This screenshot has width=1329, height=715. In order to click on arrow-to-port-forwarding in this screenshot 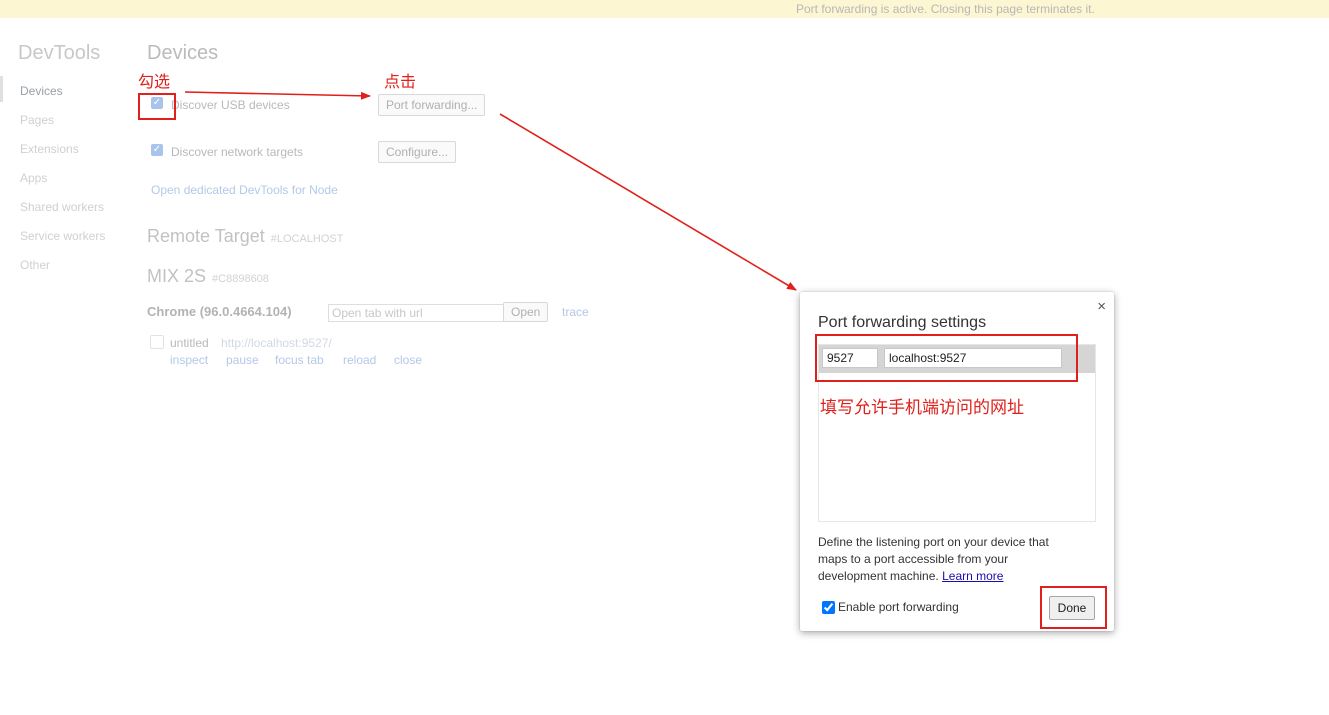, I will do `click(277, 95)`.